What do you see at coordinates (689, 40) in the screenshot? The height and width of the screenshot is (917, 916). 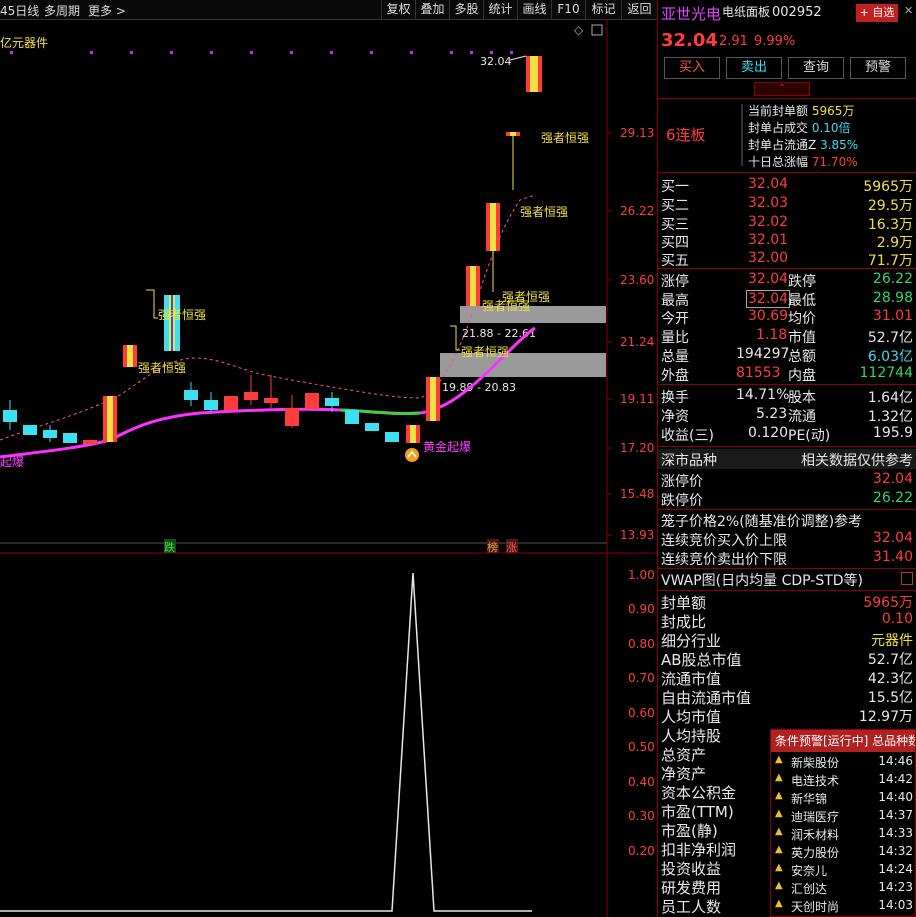 I see `current-price: 32.04` at bounding box center [689, 40].